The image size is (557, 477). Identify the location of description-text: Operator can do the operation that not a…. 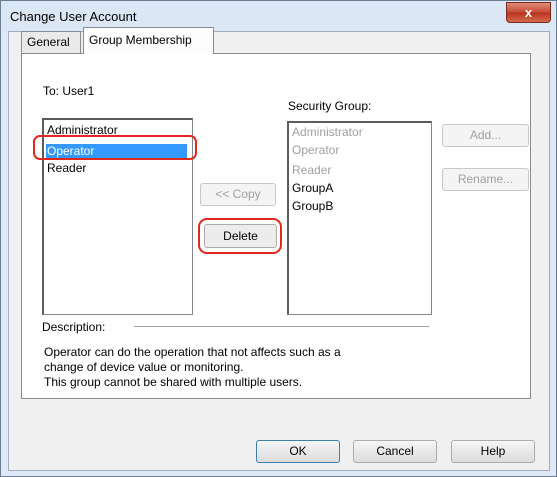
(234, 367).